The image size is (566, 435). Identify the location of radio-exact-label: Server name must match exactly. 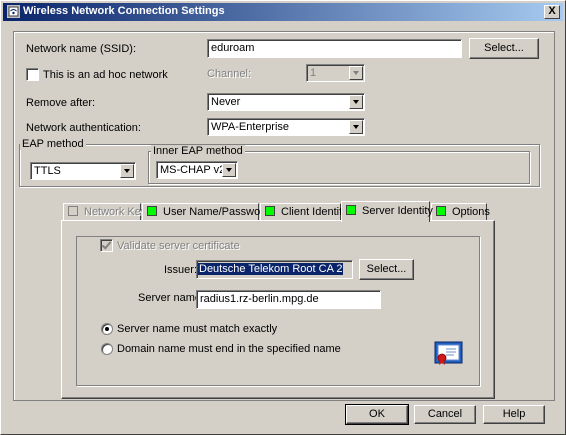
(197, 329).